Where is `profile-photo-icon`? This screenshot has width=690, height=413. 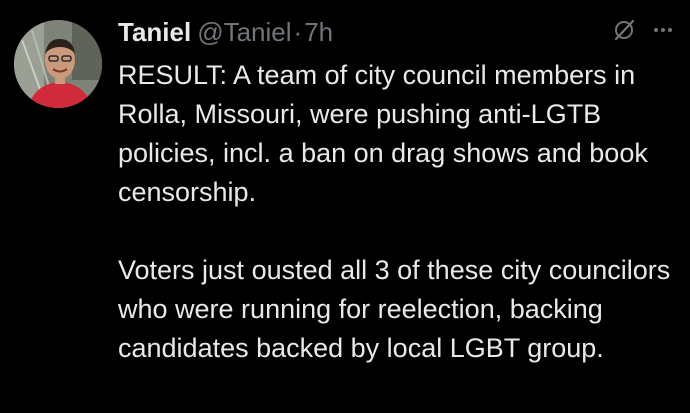
profile-photo-icon is located at coordinates (58, 64).